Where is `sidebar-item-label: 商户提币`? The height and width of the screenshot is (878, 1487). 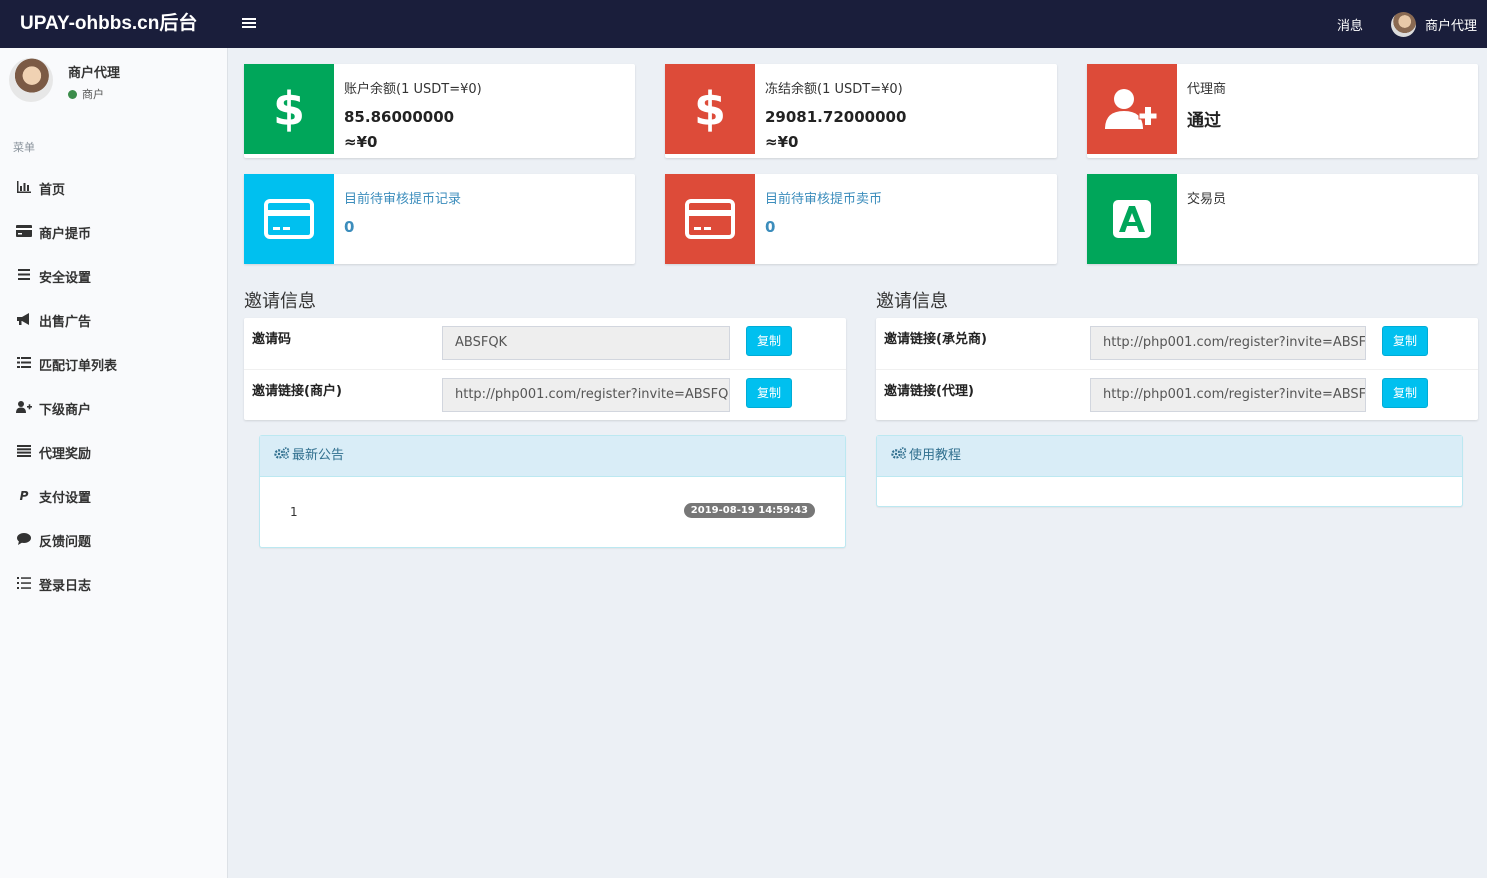
sidebar-item-label: 商户提币 is located at coordinates (65, 234).